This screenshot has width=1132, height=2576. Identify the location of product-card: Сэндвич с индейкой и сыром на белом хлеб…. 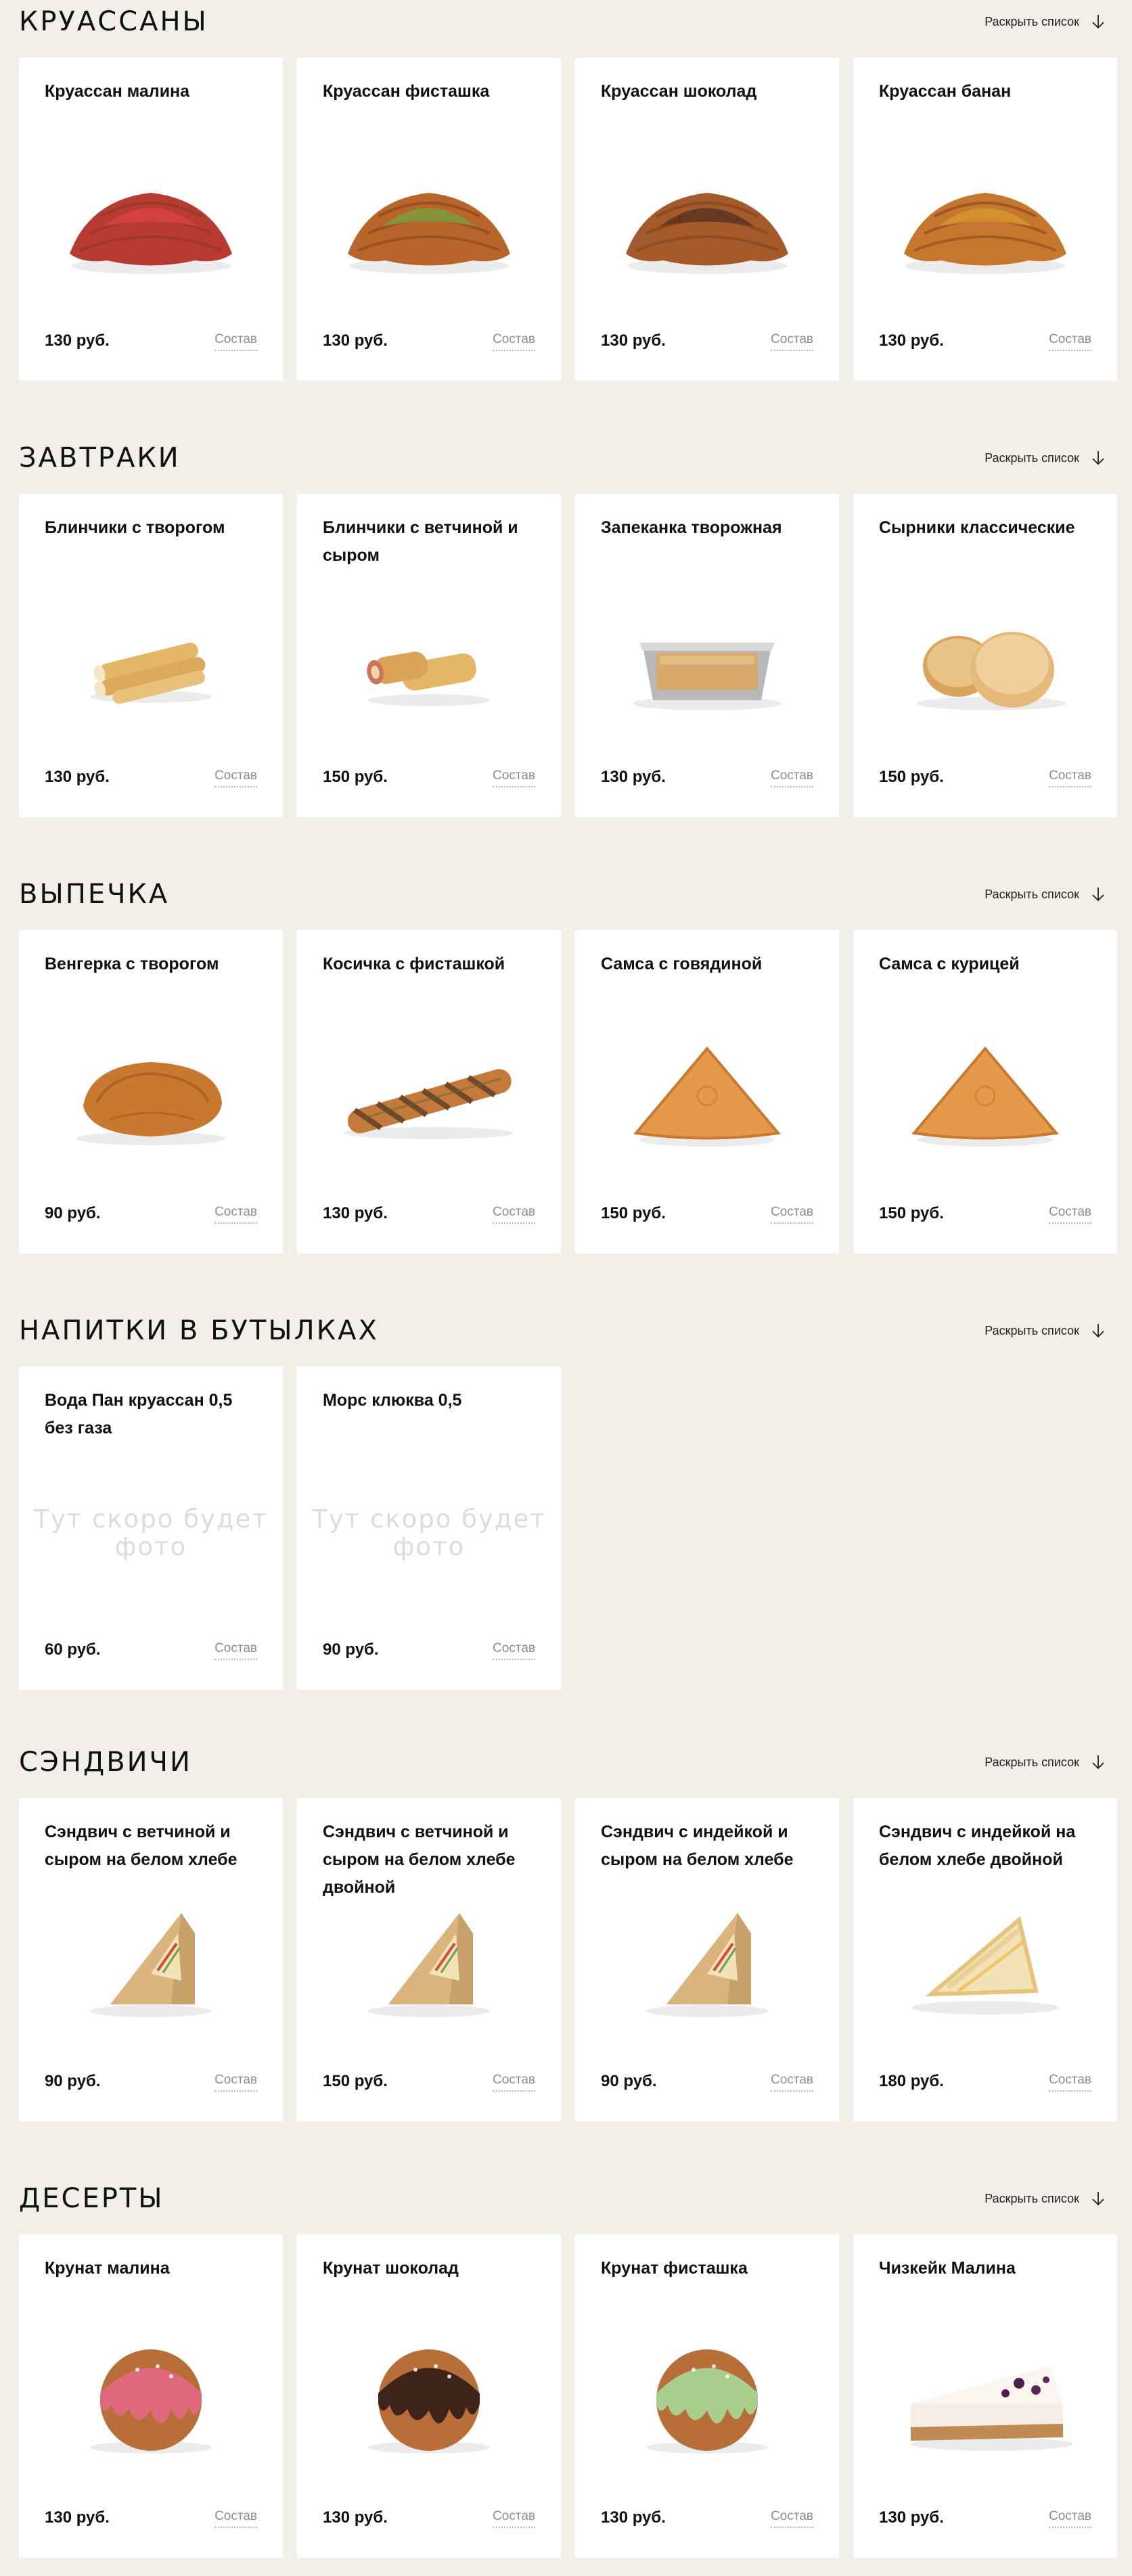
(707, 1960).